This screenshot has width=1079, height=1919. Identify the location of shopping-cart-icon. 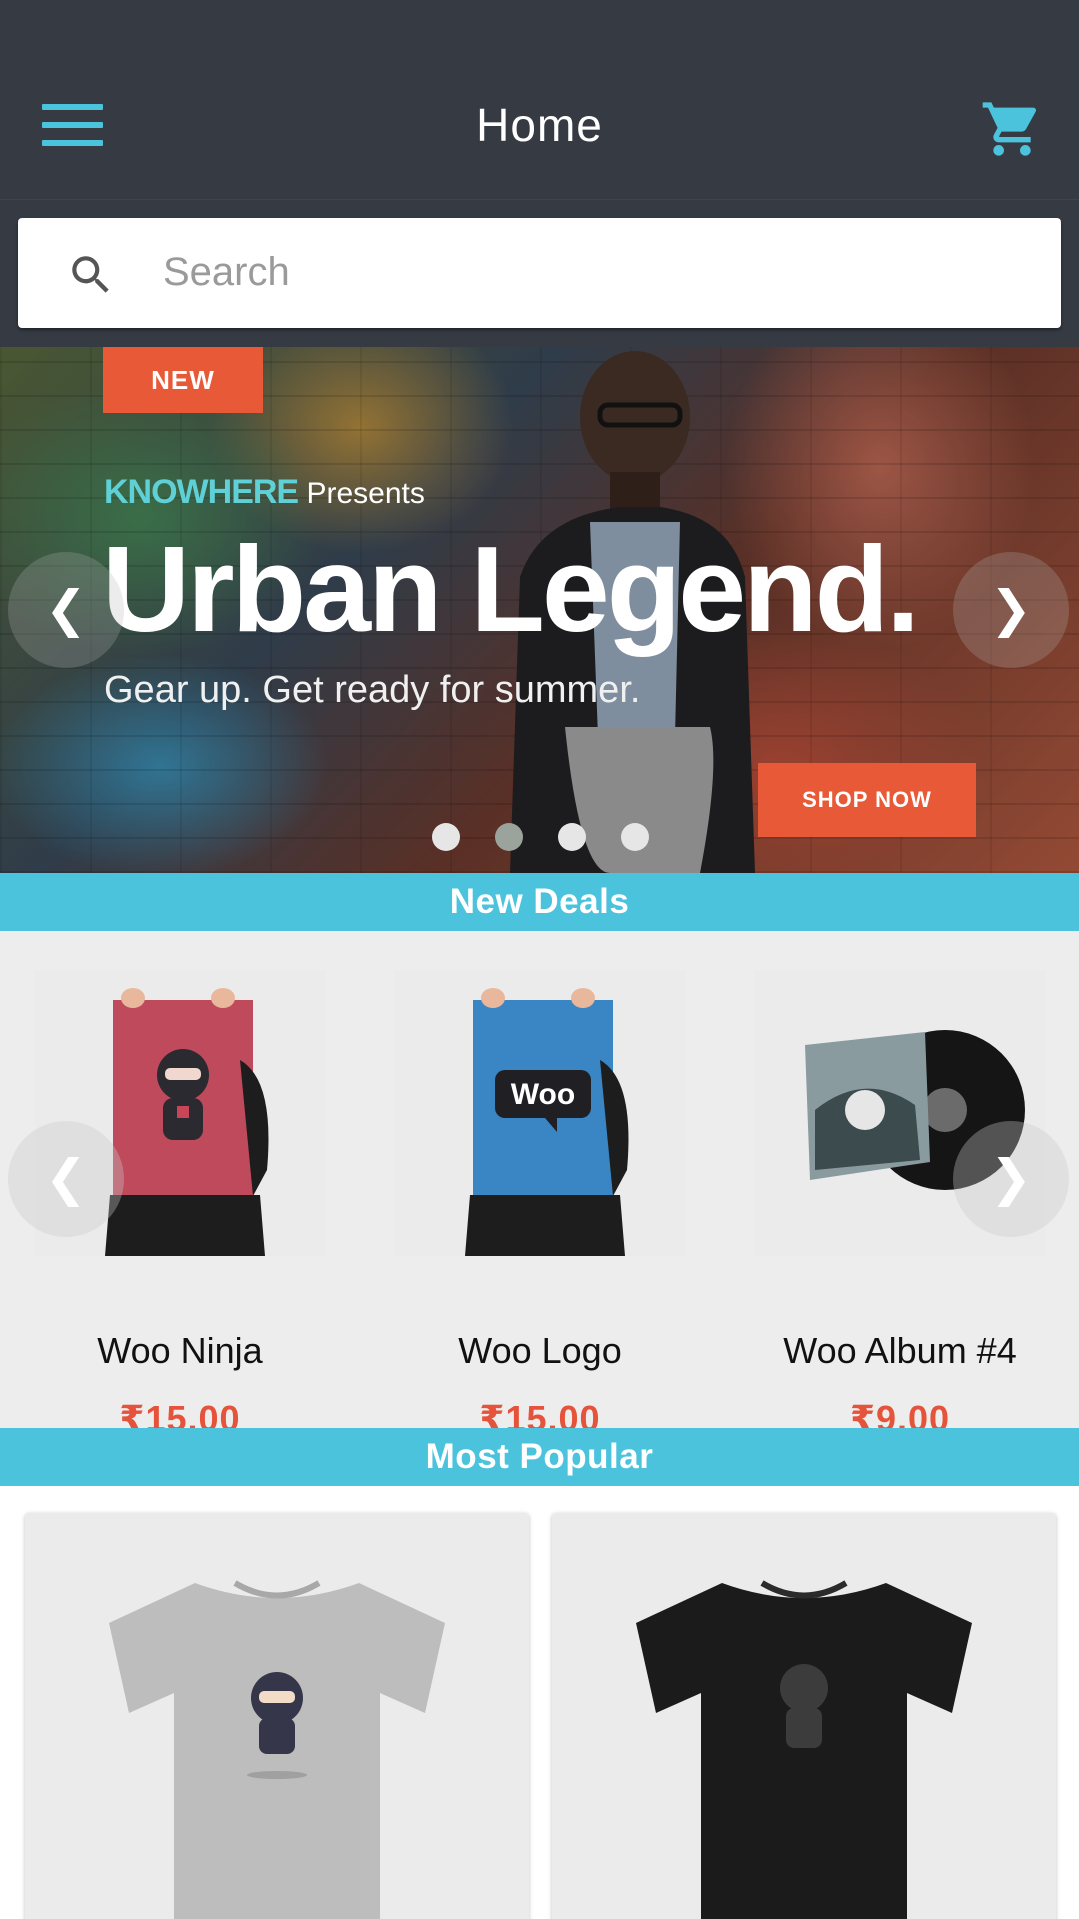
(1012, 129).